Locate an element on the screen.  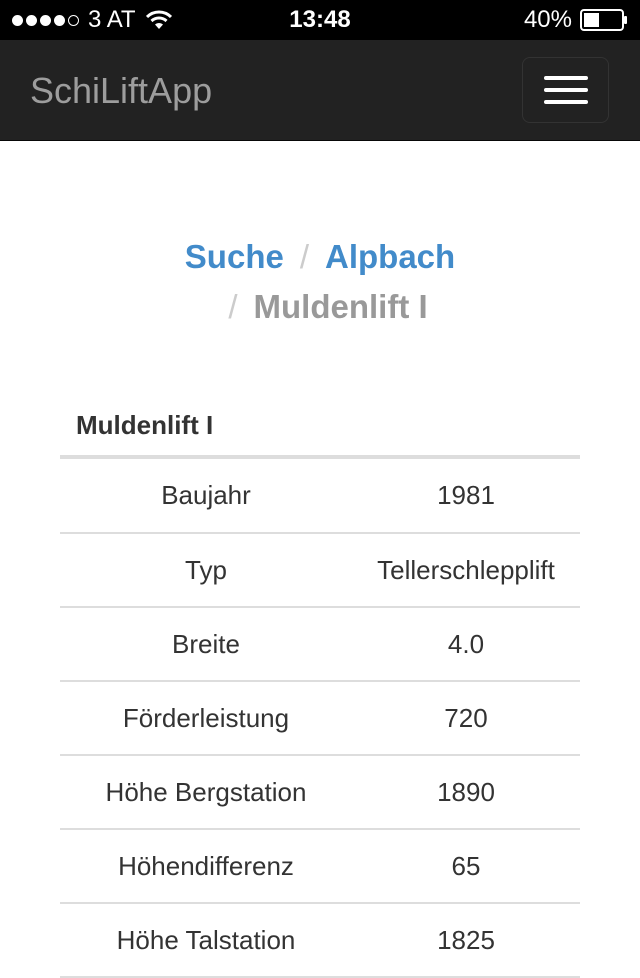
table-row: Höhe Bergstation 1890 is located at coordinates (320, 792).